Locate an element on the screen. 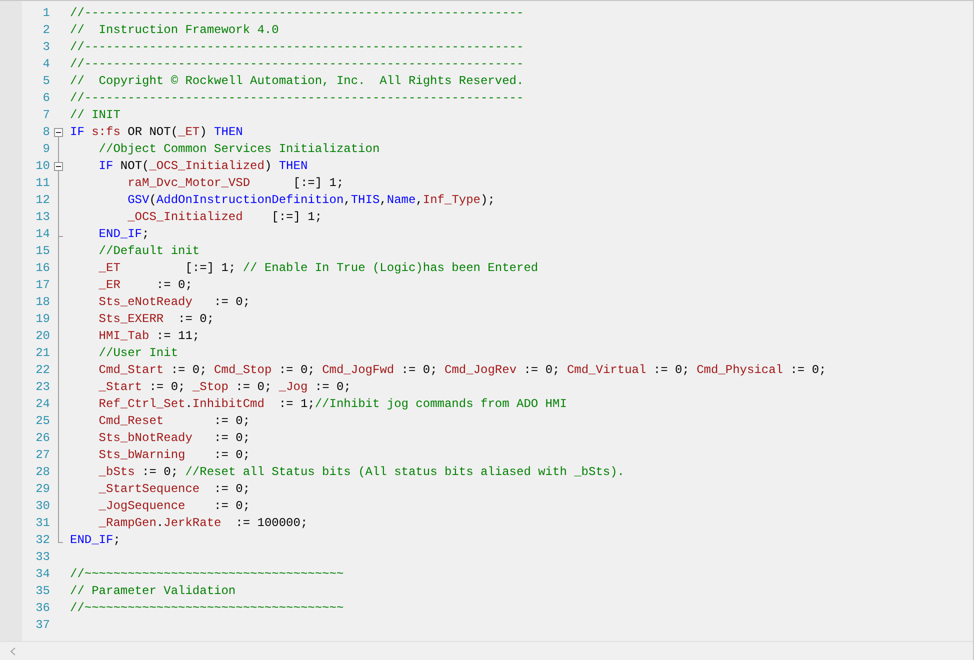  line-number: 14 is located at coordinates (42, 234).